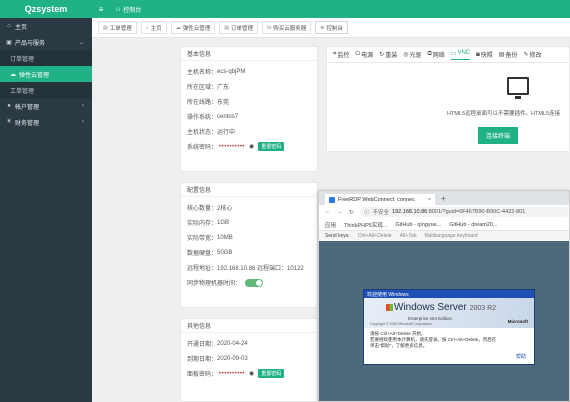  What do you see at coordinates (399, 345) in the screenshot?
I see `dialog-line: 单击"帮助"，了解更多信息。` at bounding box center [399, 345].